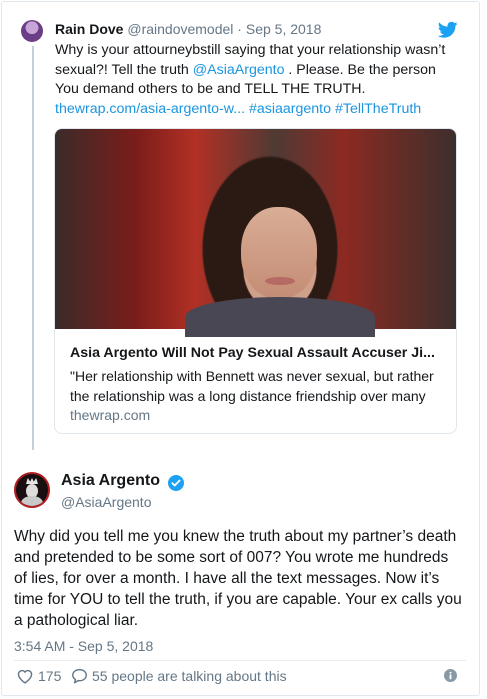  What do you see at coordinates (106, 502) in the screenshot?
I see `main-author-handle: @AsiaArgento` at bounding box center [106, 502].